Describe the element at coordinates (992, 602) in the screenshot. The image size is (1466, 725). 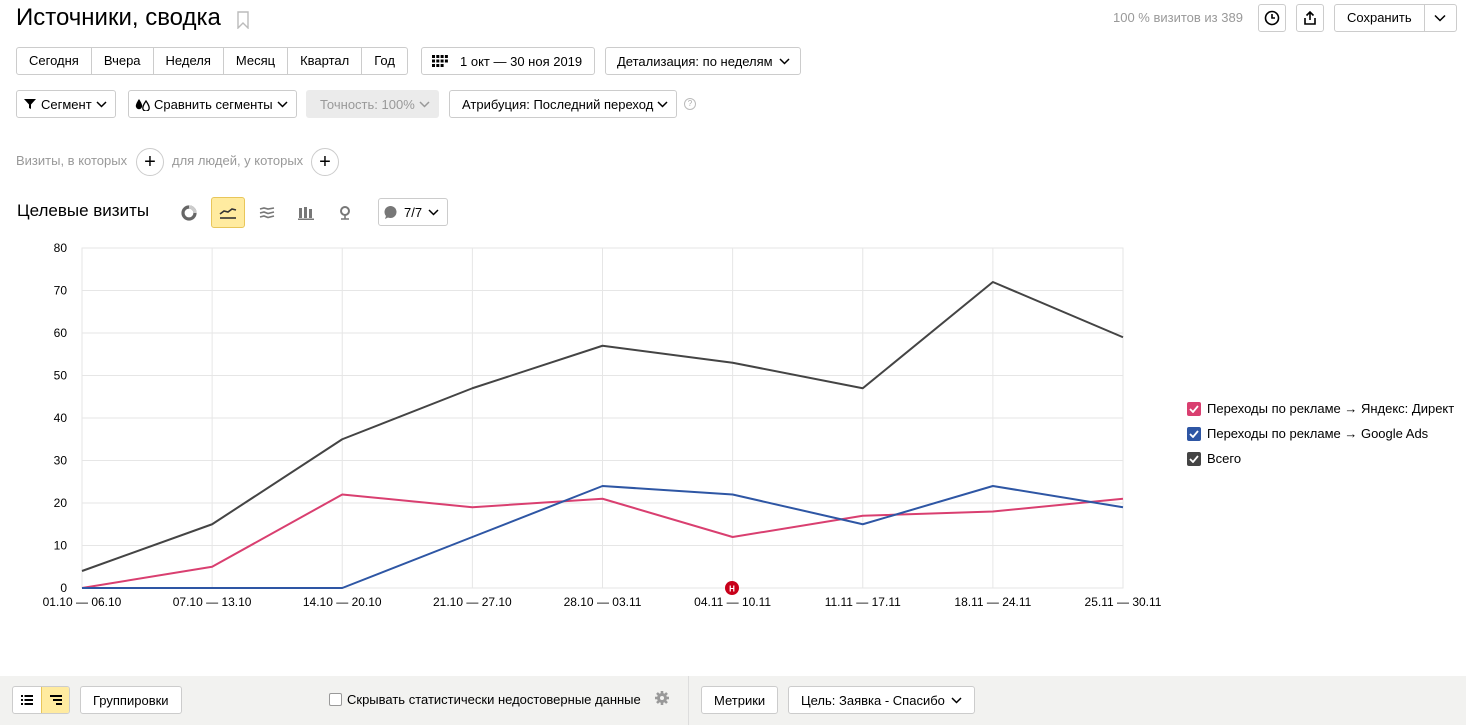
I see `x-tick-label: 18.11 — 24.11` at that location.